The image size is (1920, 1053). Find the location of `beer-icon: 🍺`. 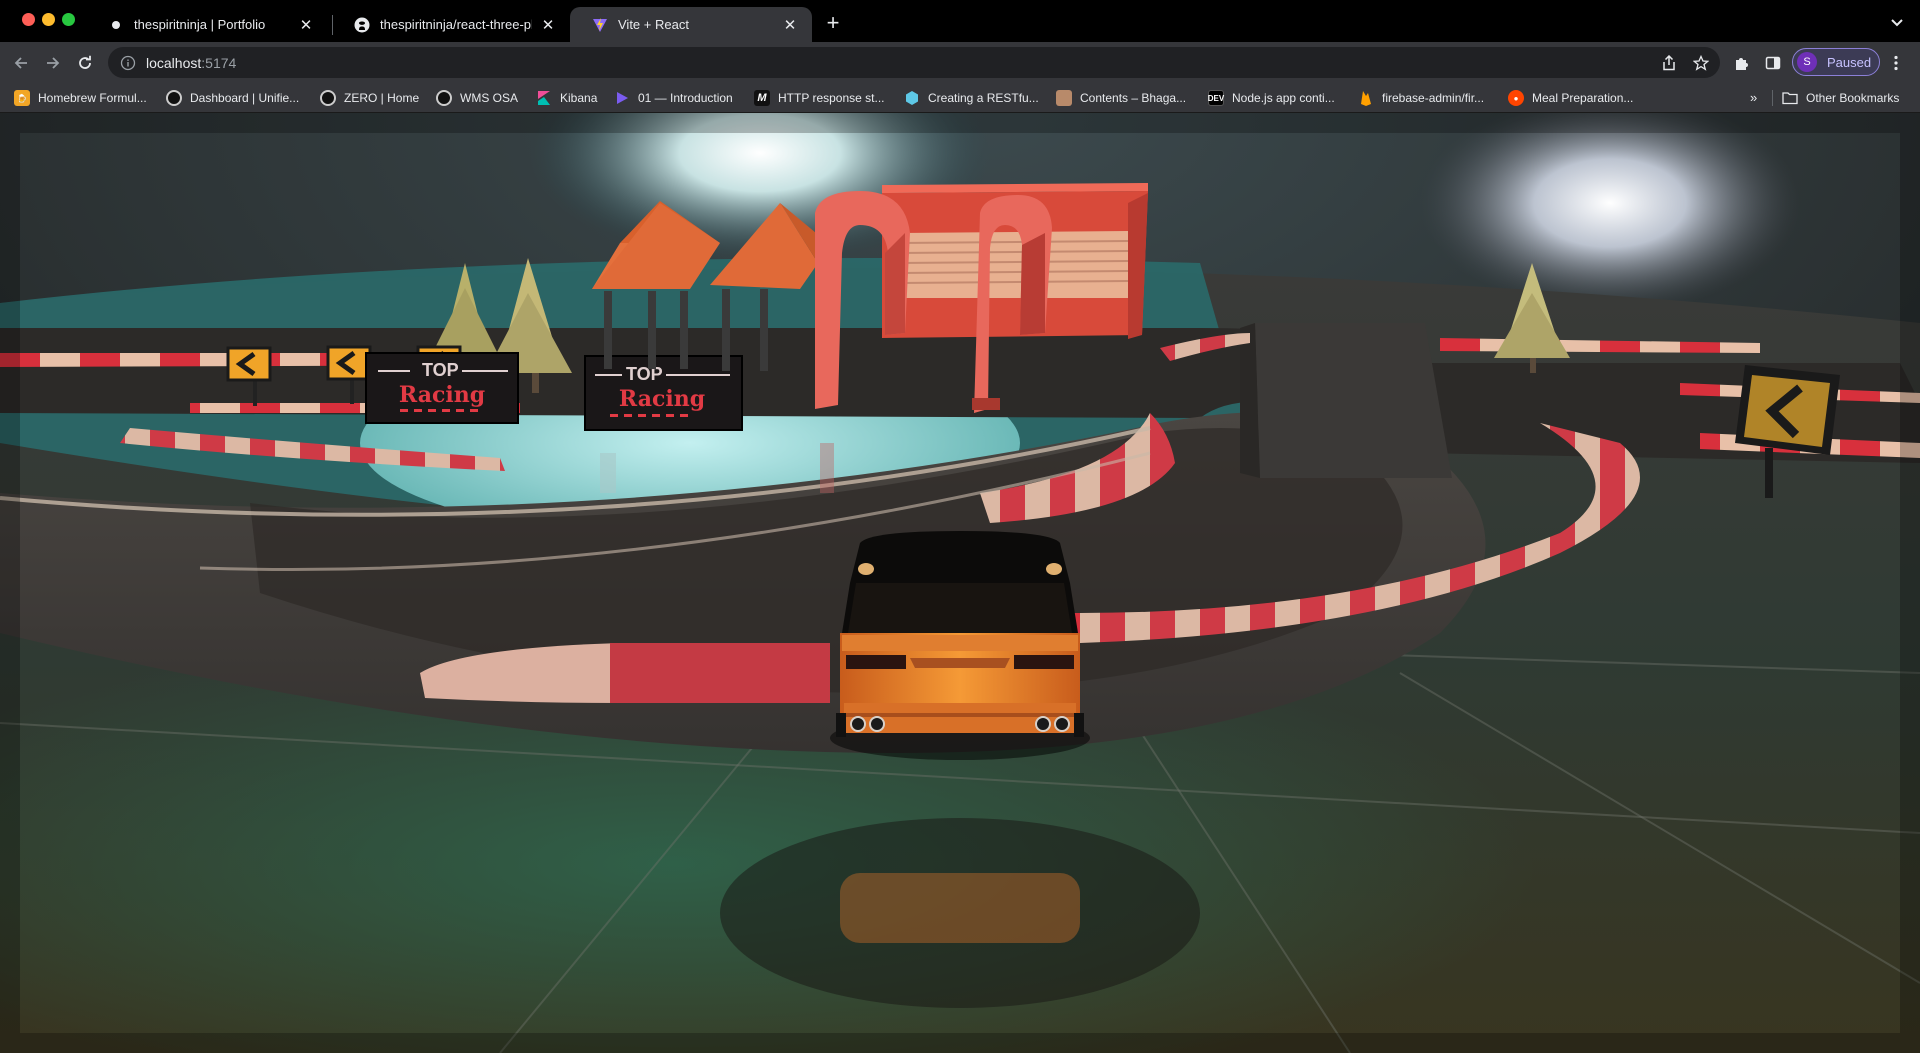

beer-icon: 🍺 is located at coordinates (22, 98).